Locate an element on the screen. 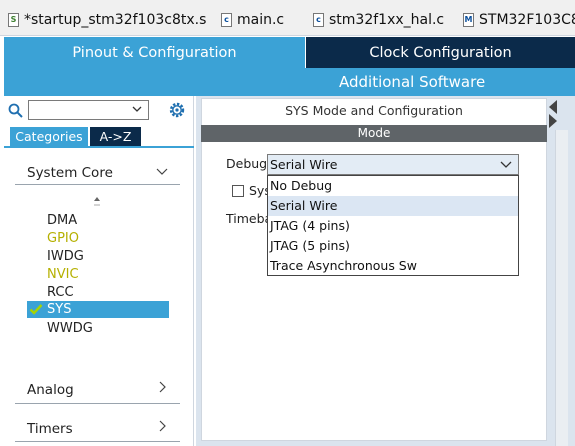 Image resolution: width=575 pixels, height=446 pixels. editor-tab-main: c main.c is located at coordinates (252, 20).